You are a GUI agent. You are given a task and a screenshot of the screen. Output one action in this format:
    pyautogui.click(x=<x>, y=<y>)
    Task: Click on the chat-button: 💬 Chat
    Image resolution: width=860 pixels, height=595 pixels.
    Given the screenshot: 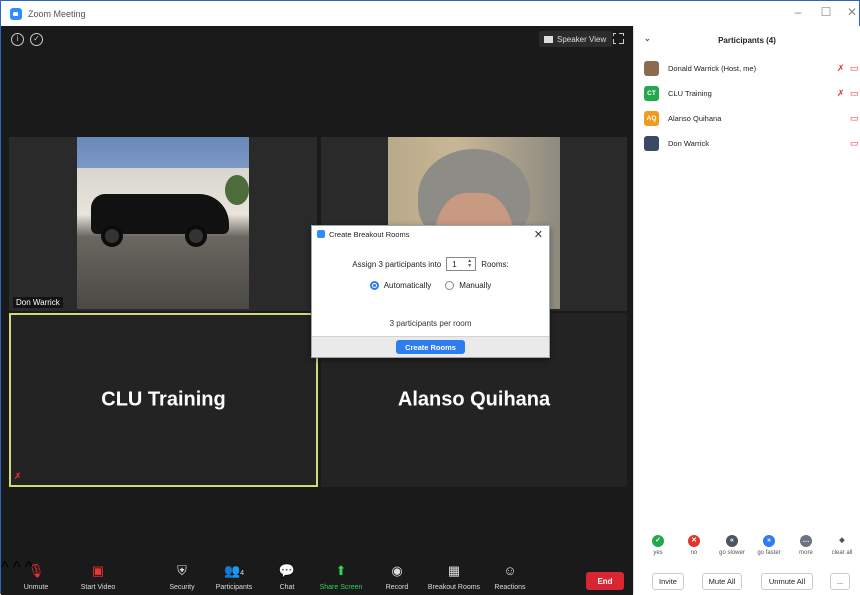 What is the action you would take?
    pyautogui.click(x=287, y=577)
    